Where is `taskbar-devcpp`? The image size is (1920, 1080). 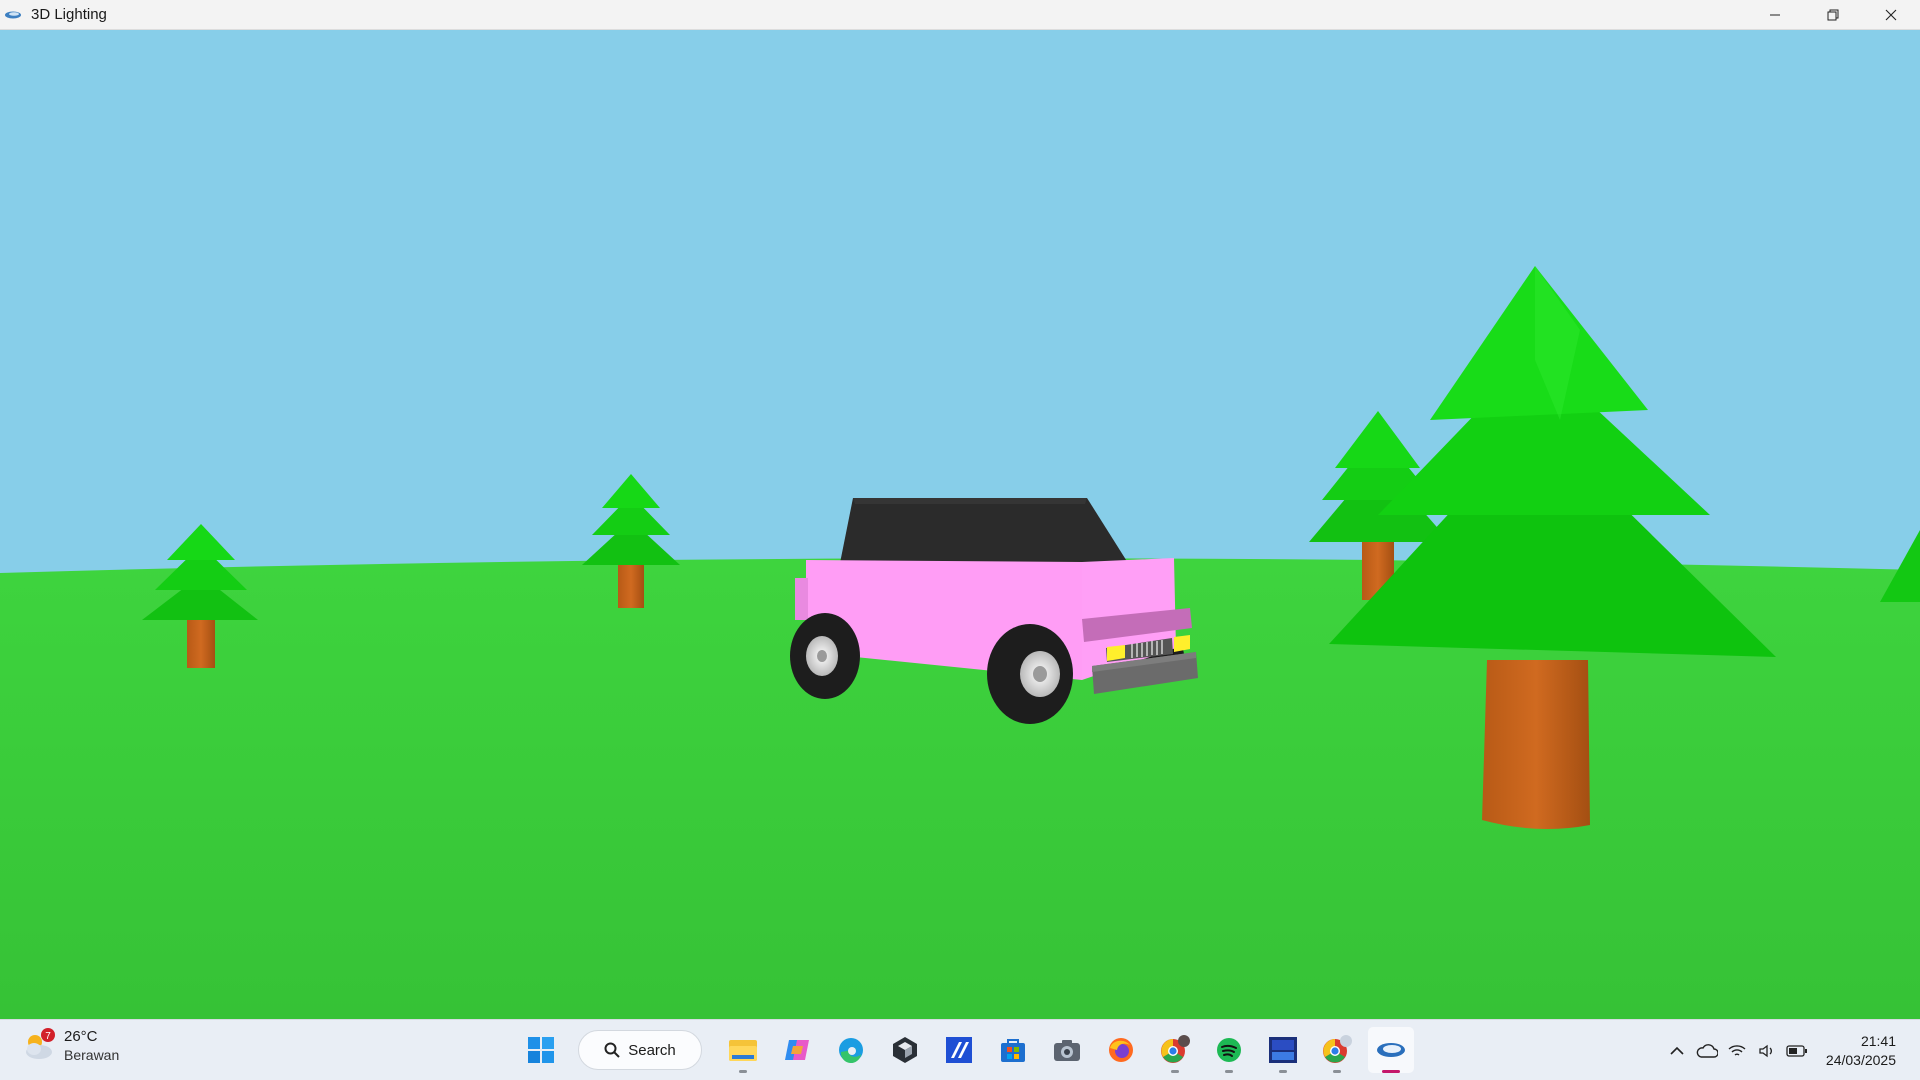 taskbar-devcpp is located at coordinates (1283, 1050).